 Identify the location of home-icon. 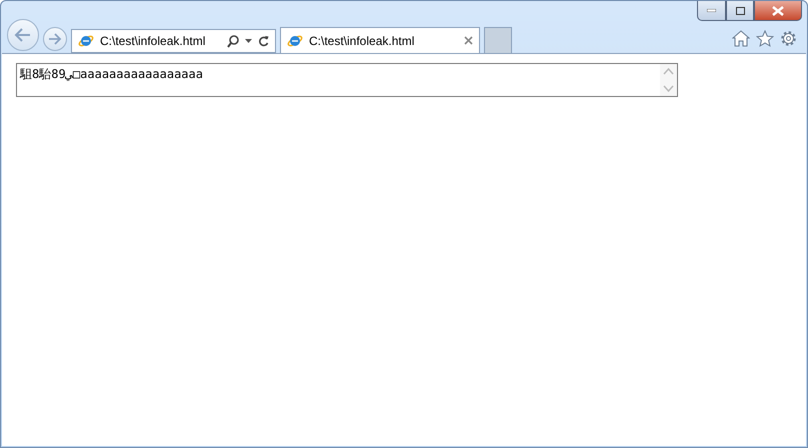
(741, 38).